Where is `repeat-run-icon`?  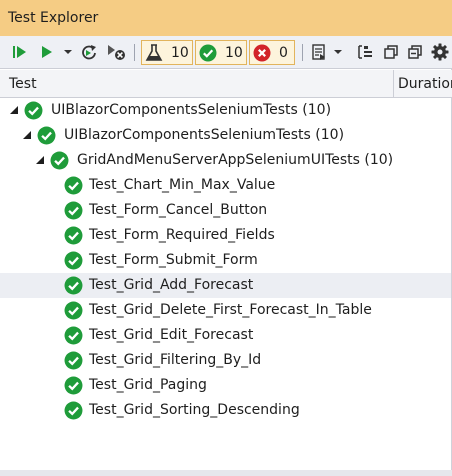
repeat-run-icon is located at coordinates (89, 52).